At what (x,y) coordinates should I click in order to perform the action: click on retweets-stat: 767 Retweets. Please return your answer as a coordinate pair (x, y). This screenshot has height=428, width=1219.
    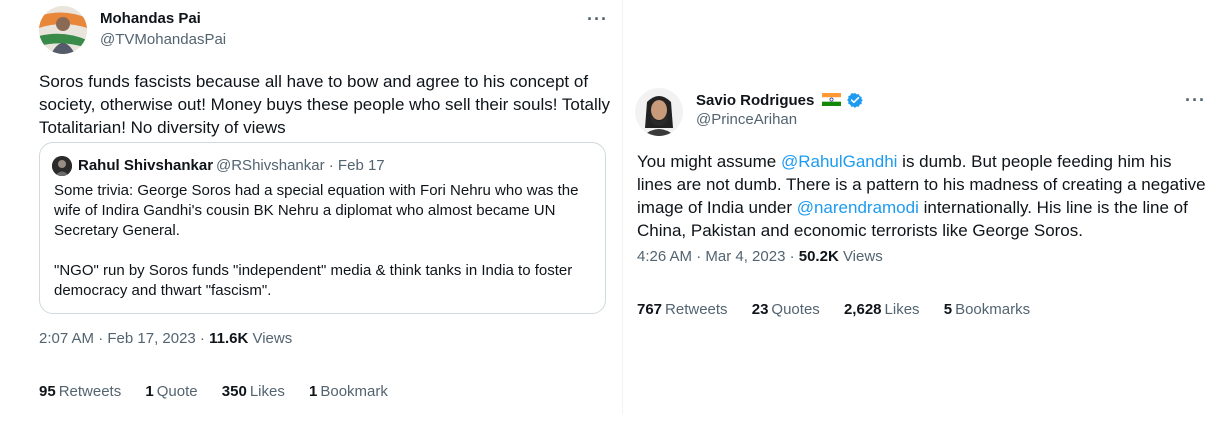
    Looking at the image, I should click on (682, 309).